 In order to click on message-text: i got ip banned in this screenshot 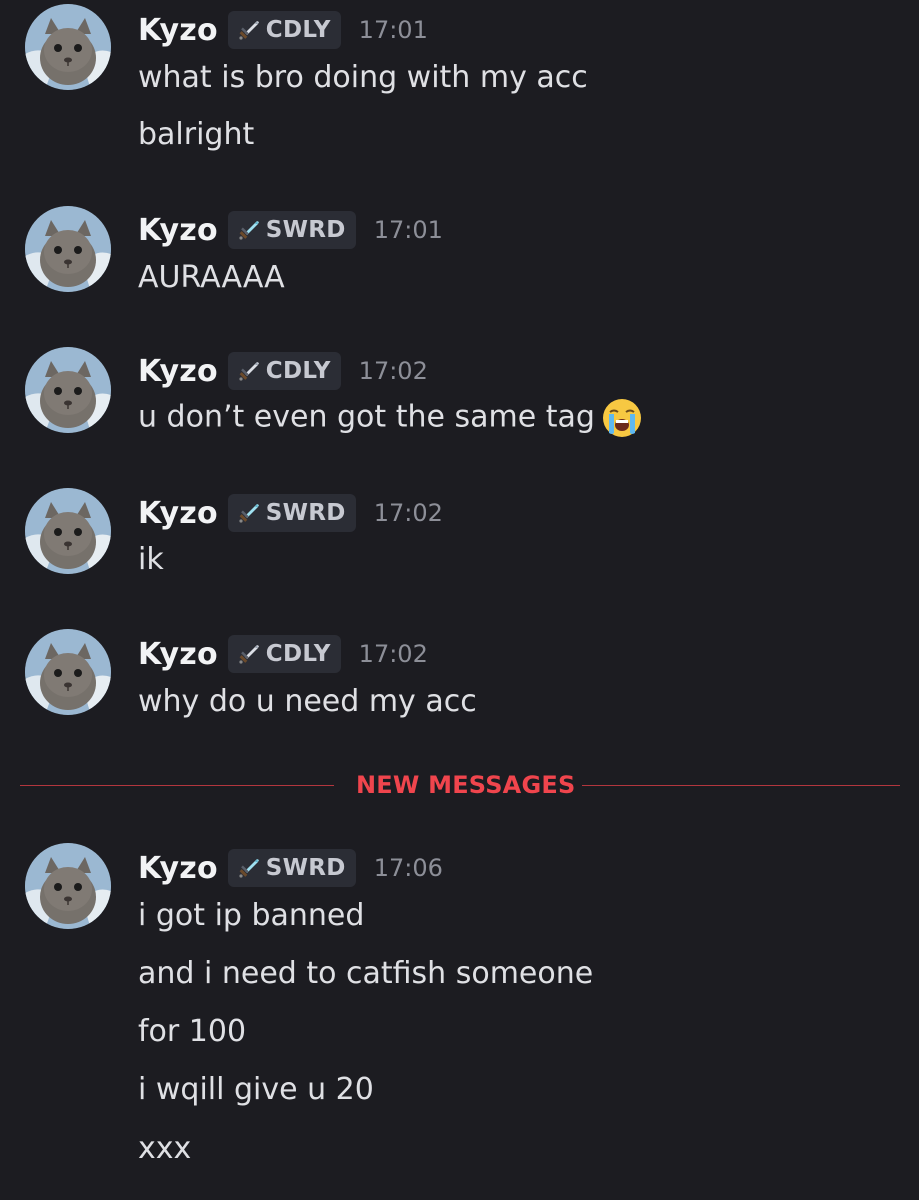, I will do `click(251, 915)`.